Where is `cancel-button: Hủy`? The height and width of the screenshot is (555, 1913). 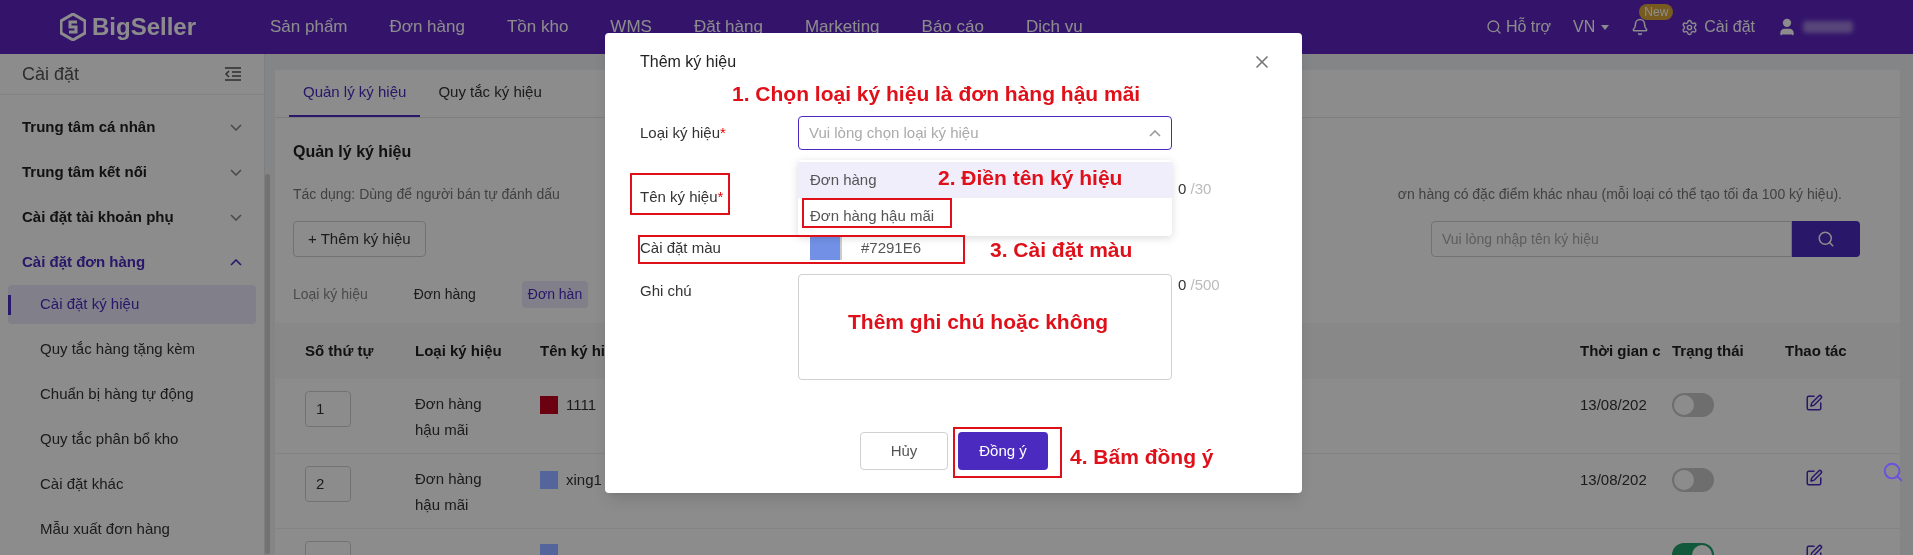 cancel-button: Hủy is located at coordinates (904, 451).